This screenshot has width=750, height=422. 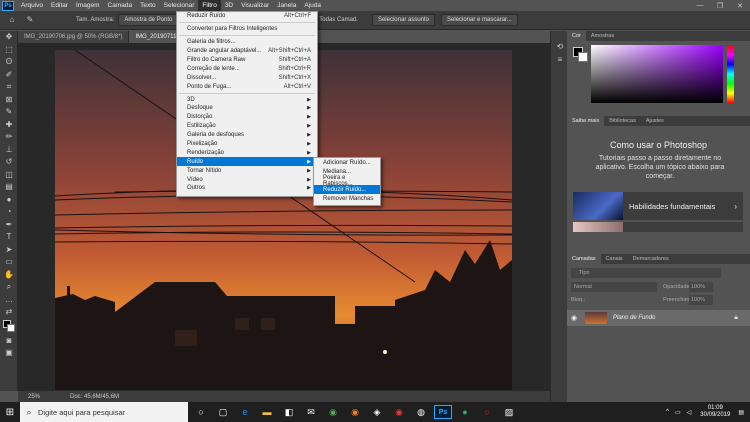 What do you see at coordinates (333, 412) in the screenshot?
I see `chrome-icon: ◉` at bounding box center [333, 412].